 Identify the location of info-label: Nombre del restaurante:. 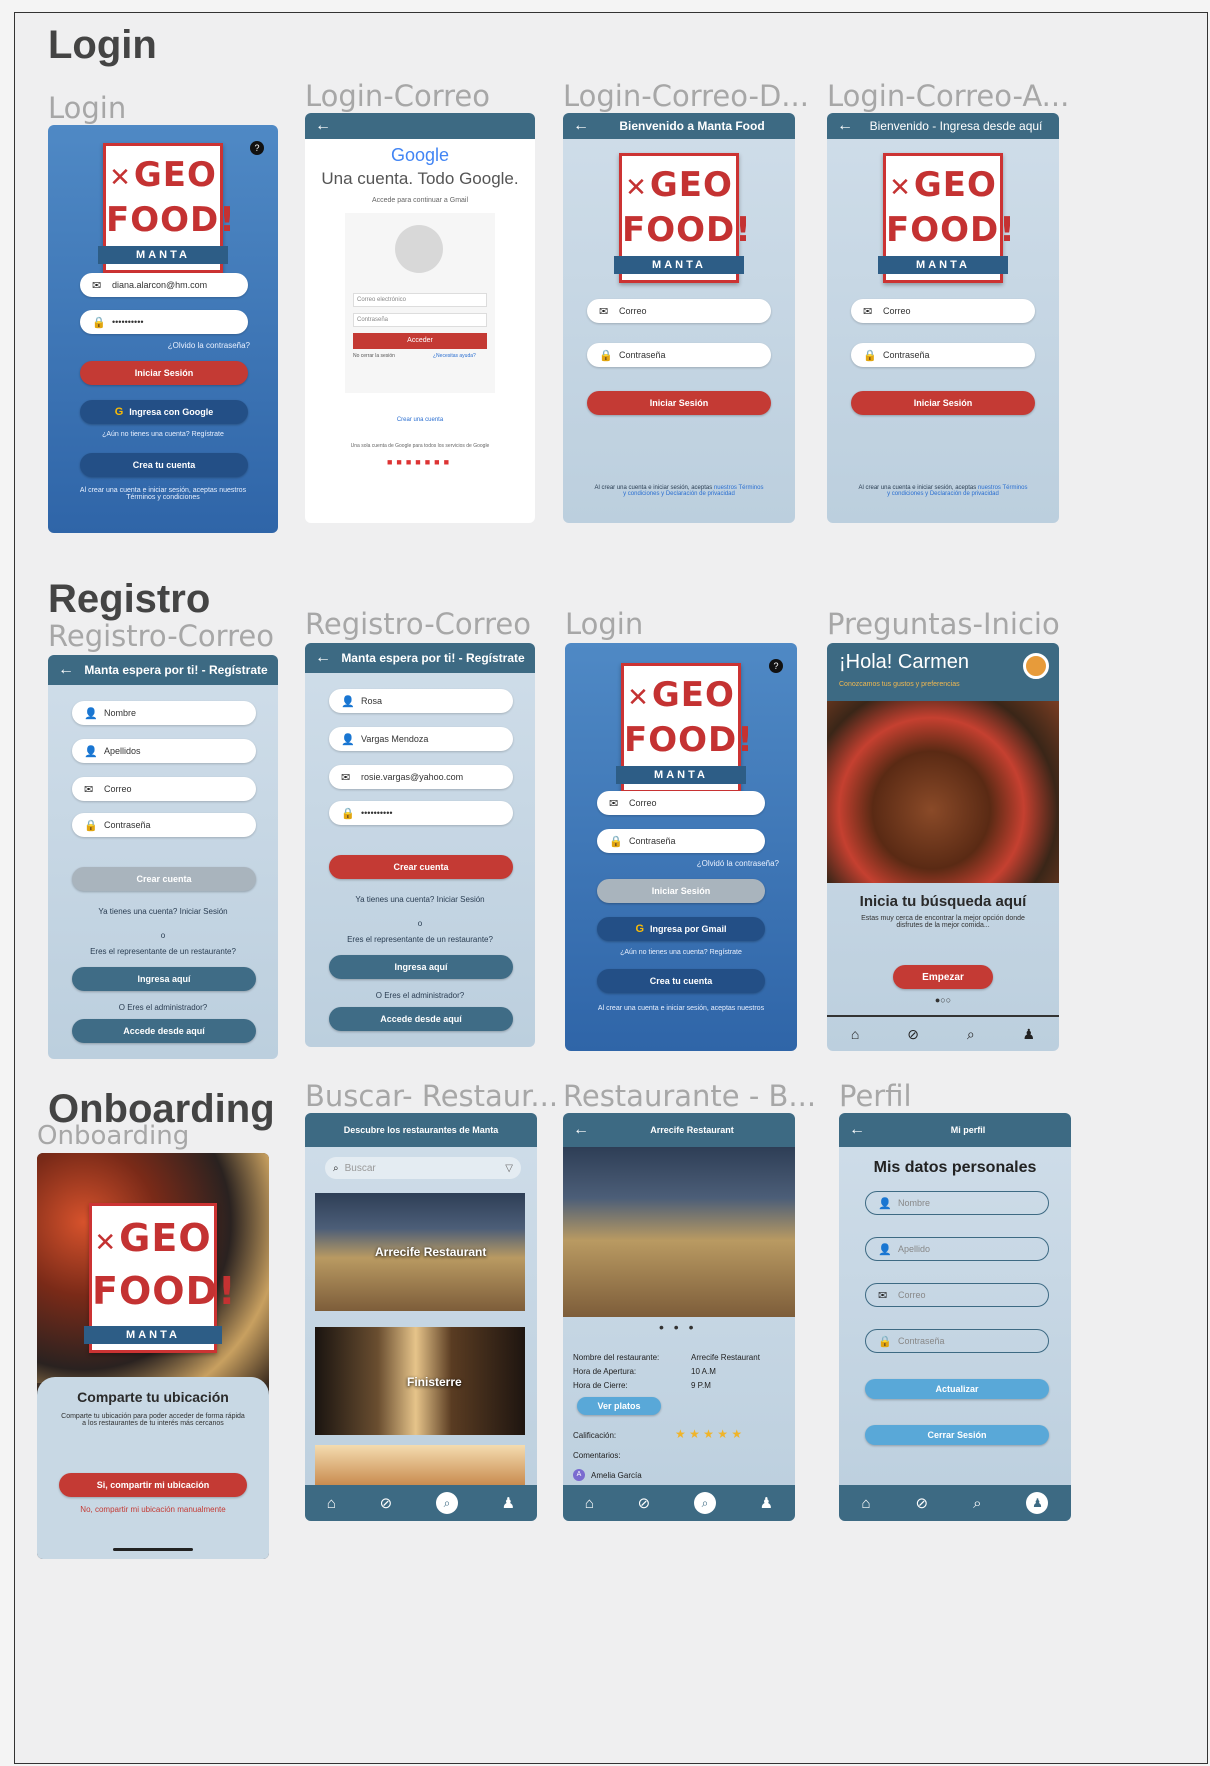
(616, 1357).